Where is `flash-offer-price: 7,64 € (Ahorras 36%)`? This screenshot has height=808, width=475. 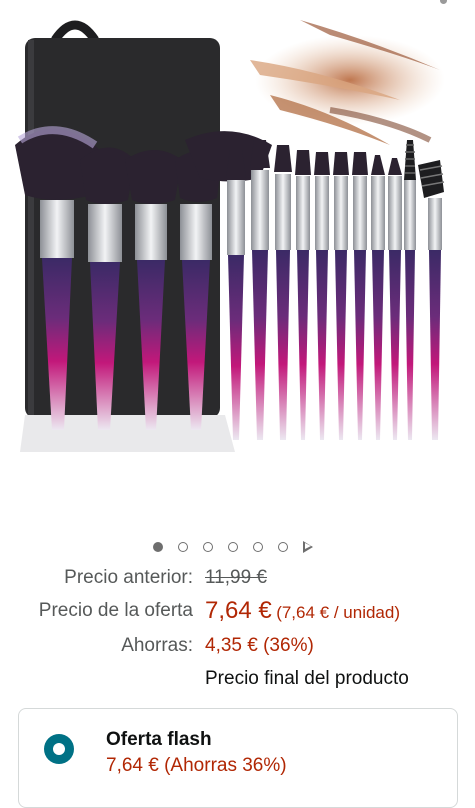
flash-offer-price: 7,64 € (Ahorras 36%) is located at coordinates (196, 765).